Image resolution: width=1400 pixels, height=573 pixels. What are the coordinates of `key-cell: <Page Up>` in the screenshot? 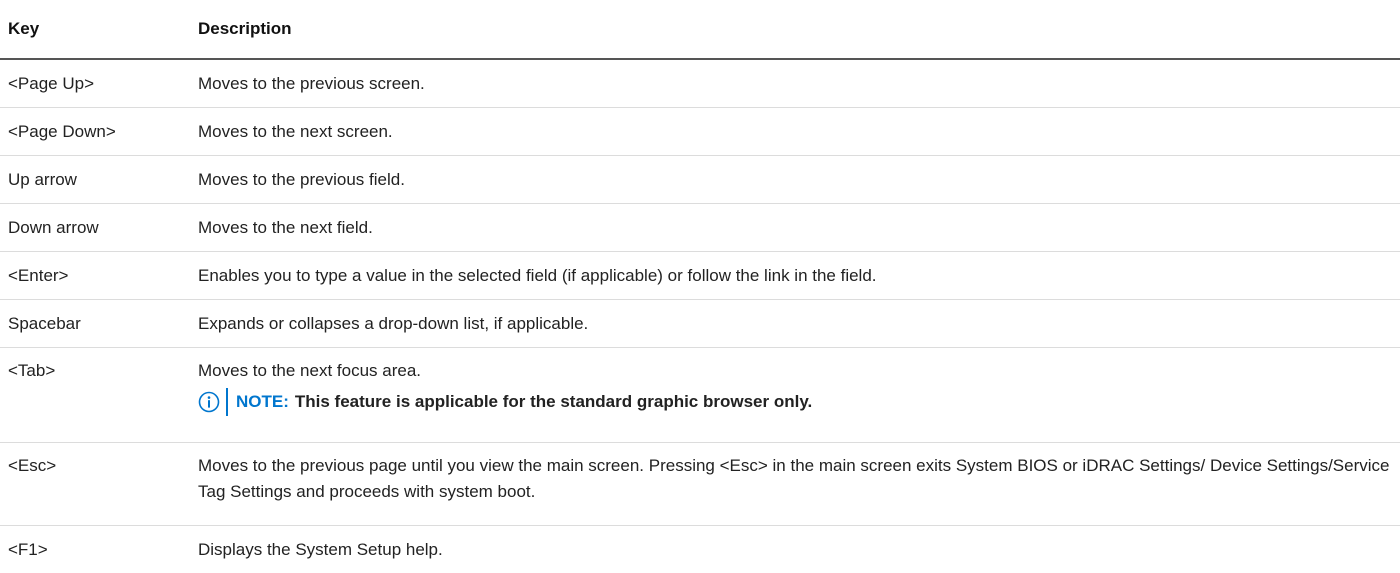 It's located at (95, 83).